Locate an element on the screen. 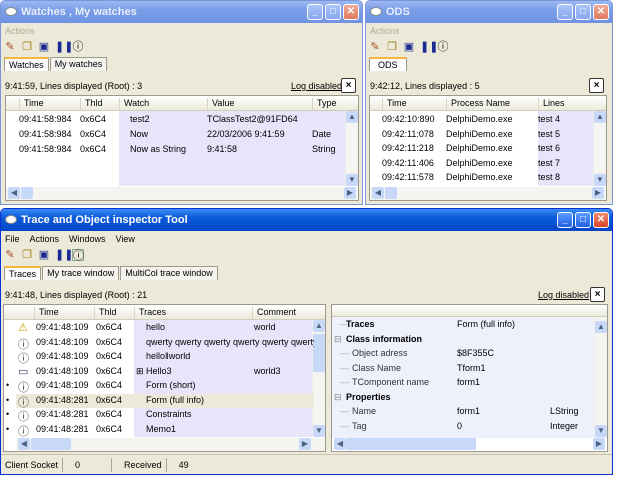 Image resolution: width=639 pixels, height=479 pixels. menu-file: File is located at coordinates (12, 239).